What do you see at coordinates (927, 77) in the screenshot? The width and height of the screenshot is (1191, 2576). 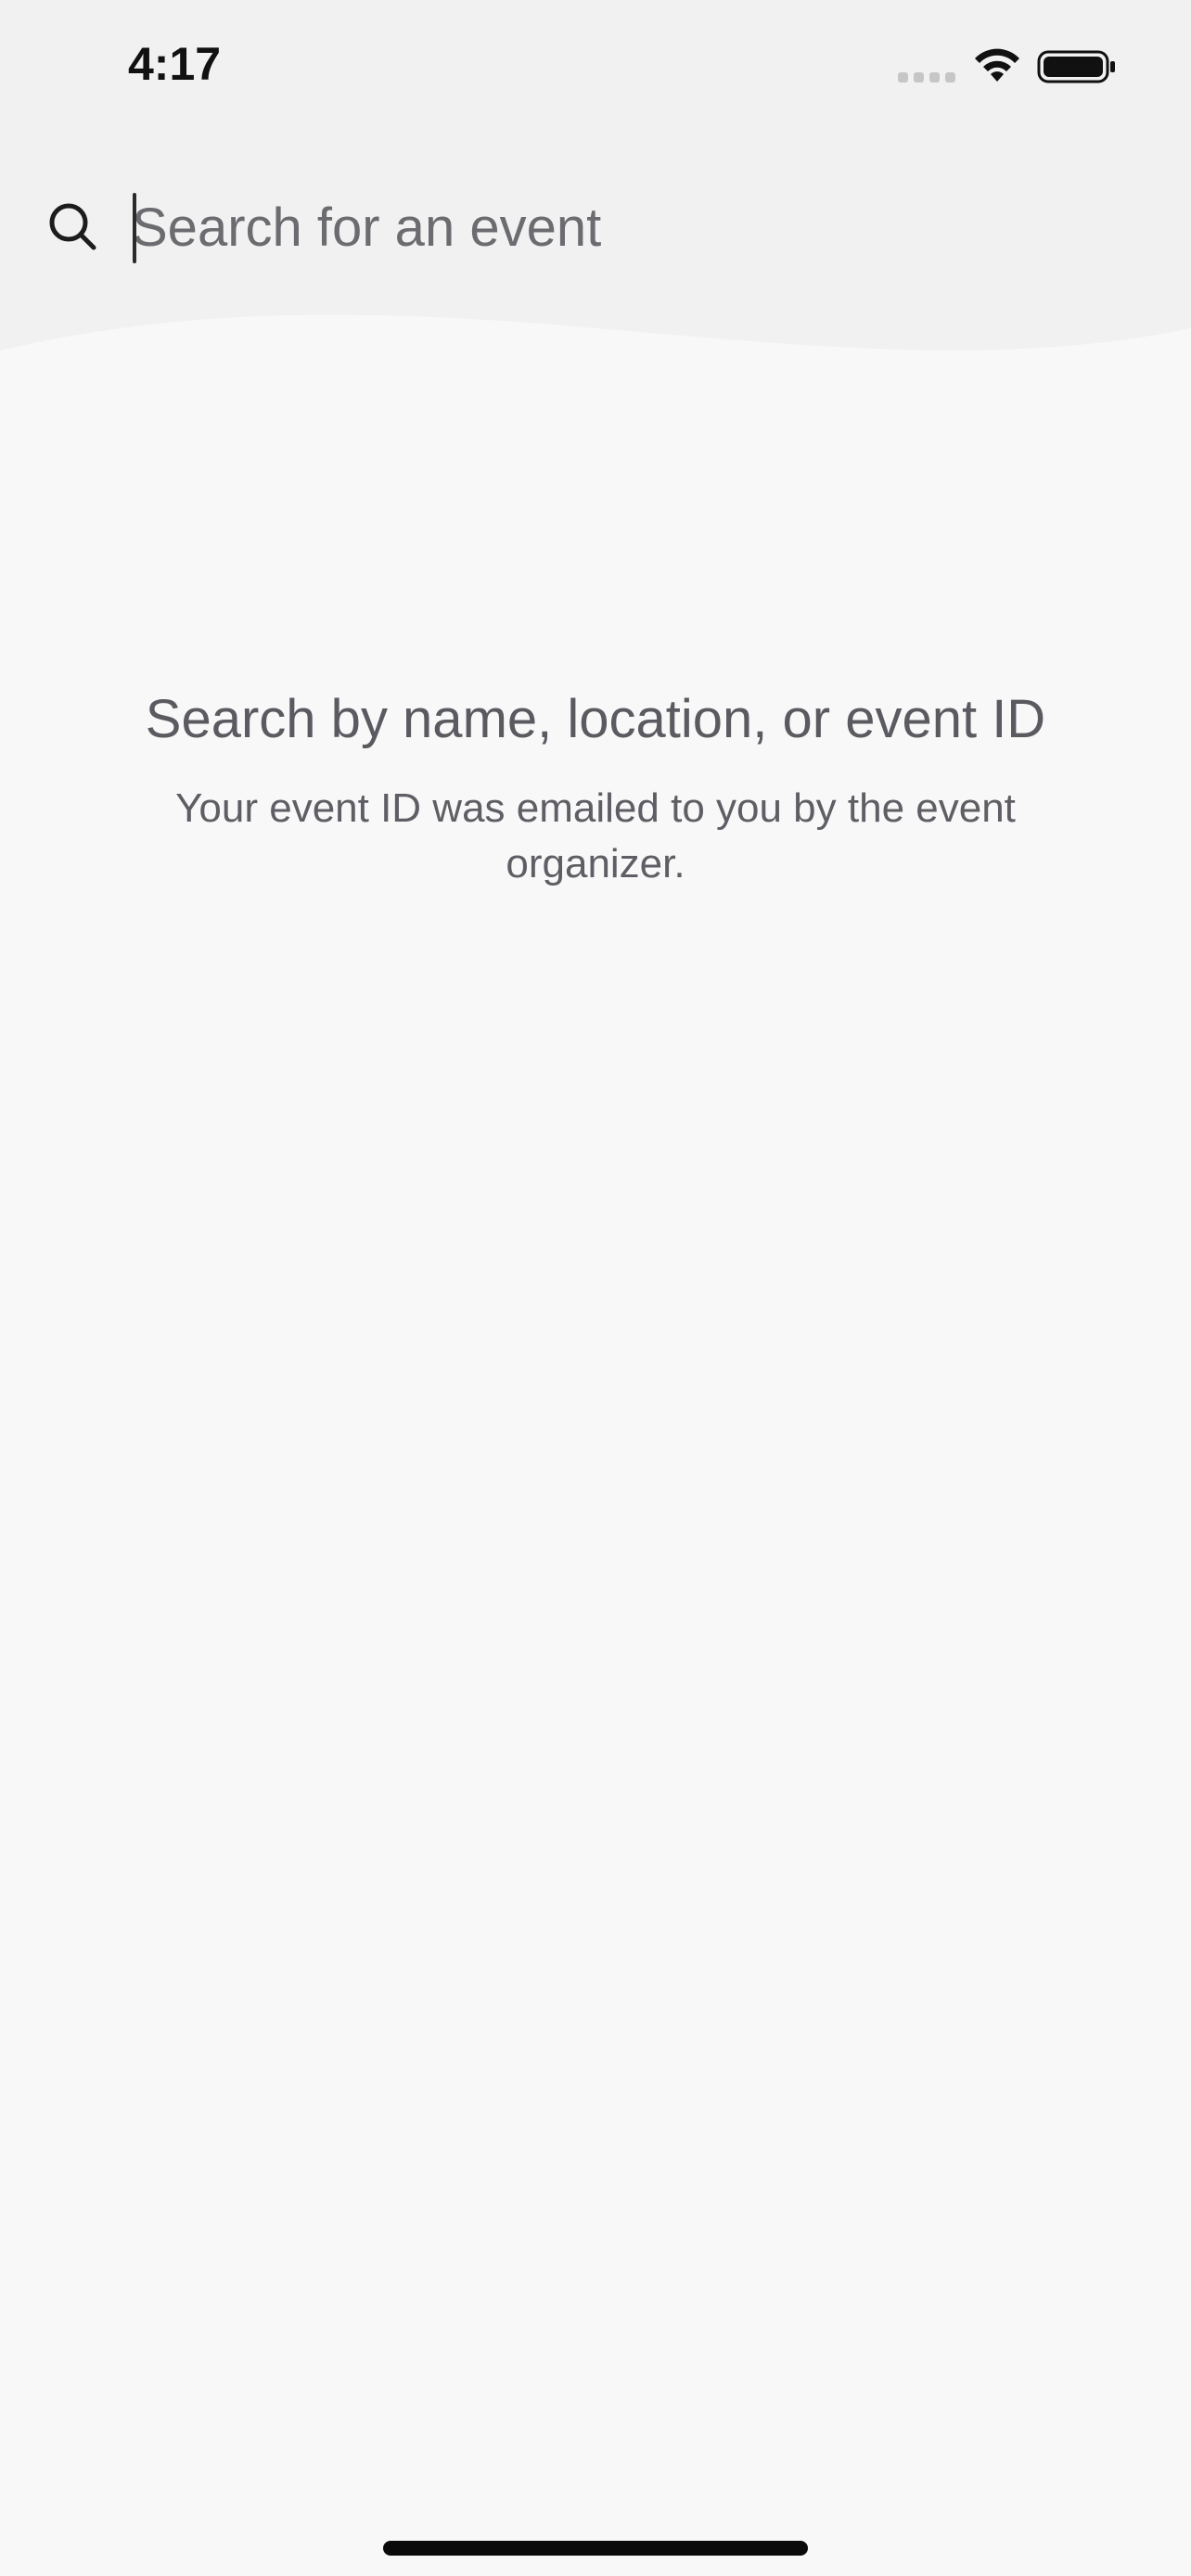 I see `cellular-signal-icon` at bounding box center [927, 77].